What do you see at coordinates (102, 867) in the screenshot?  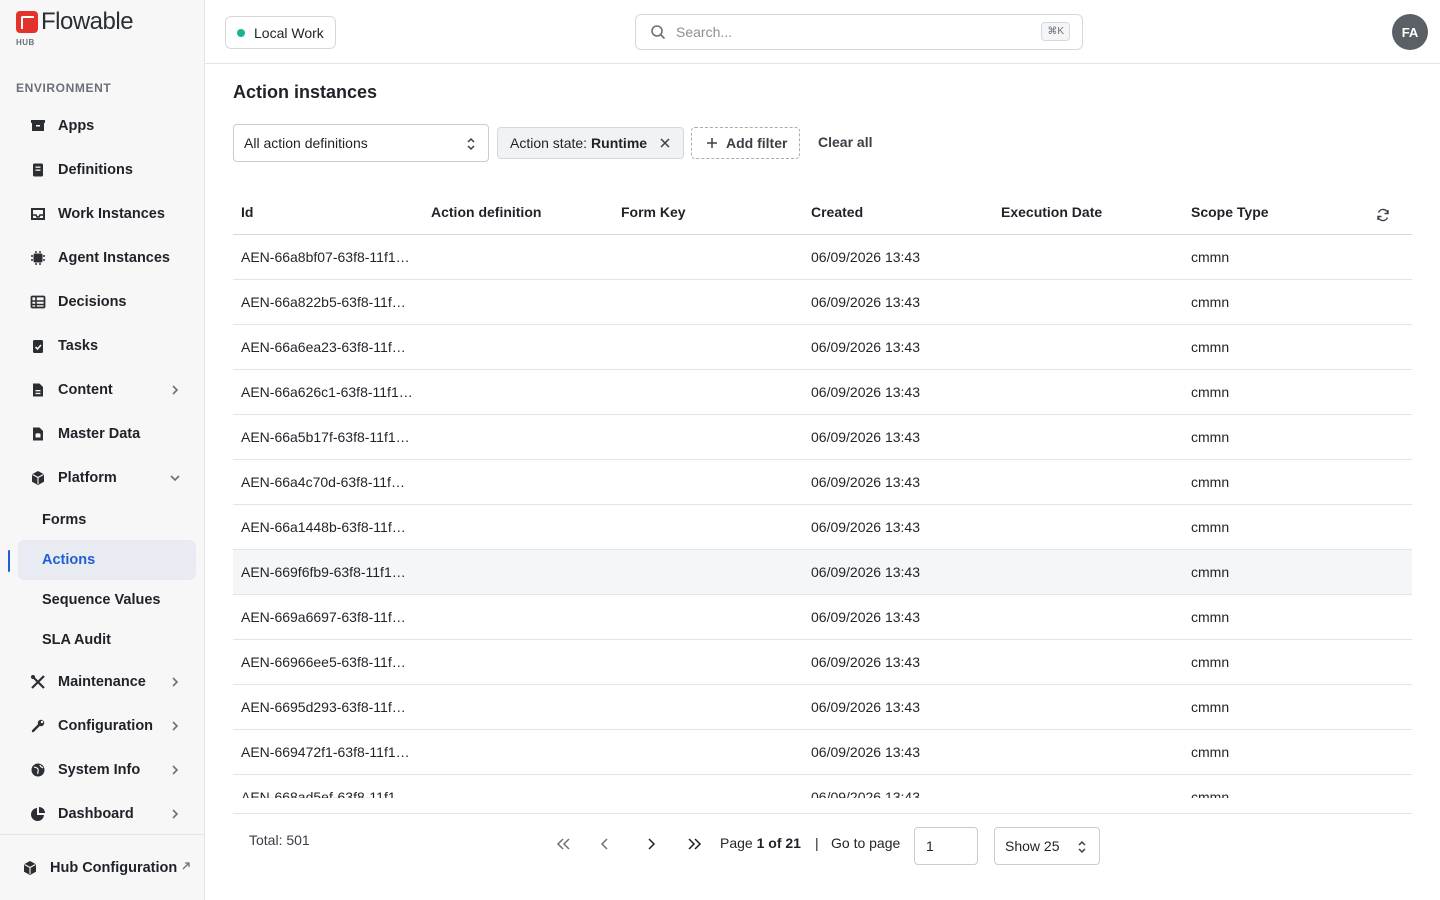 I see `hub-configuration-link: Hub Configuration` at bounding box center [102, 867].